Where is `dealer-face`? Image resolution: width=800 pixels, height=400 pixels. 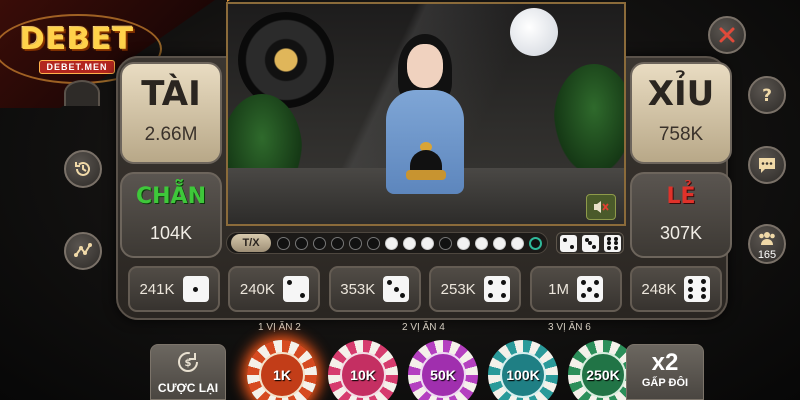
dealer-face is located at coordinates (425, 66).